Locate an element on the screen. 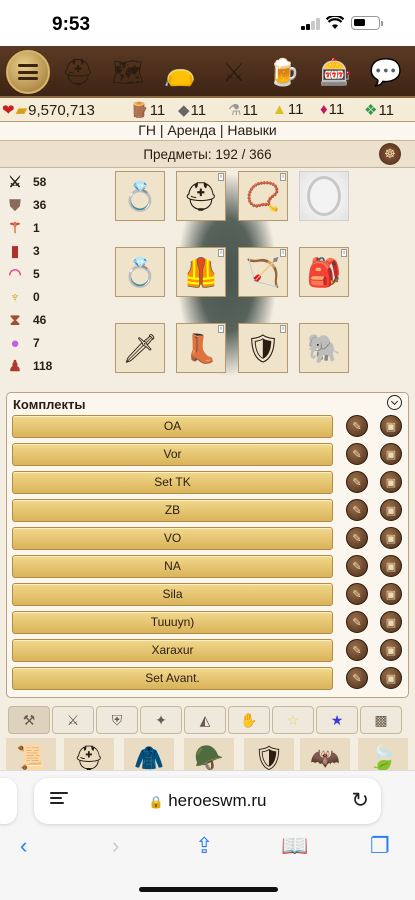 This screenshot has height=900, width=415. casino-icon: 🎰 is located at coordinates (336, 72).